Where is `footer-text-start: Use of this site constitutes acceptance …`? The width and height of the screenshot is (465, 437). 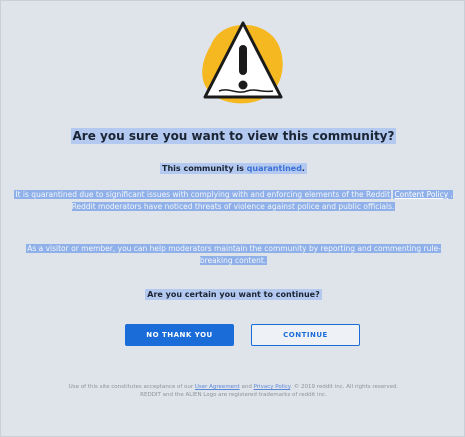
footer-text-start: Use of this site constitutes acceptance … is located at coordinates (131, 387).